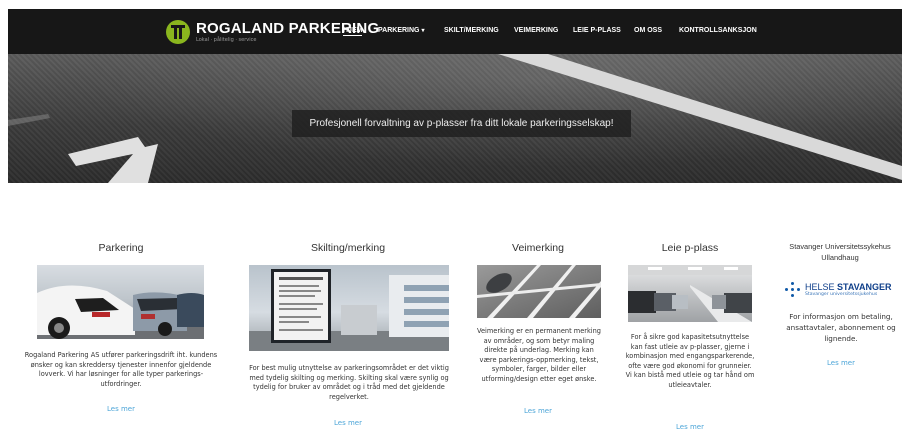 The image size is (906, 447). Describe the element at coordinates (648, 30) in the screenshot. I see `nav-item-om-oss: OM OSS` at that location.